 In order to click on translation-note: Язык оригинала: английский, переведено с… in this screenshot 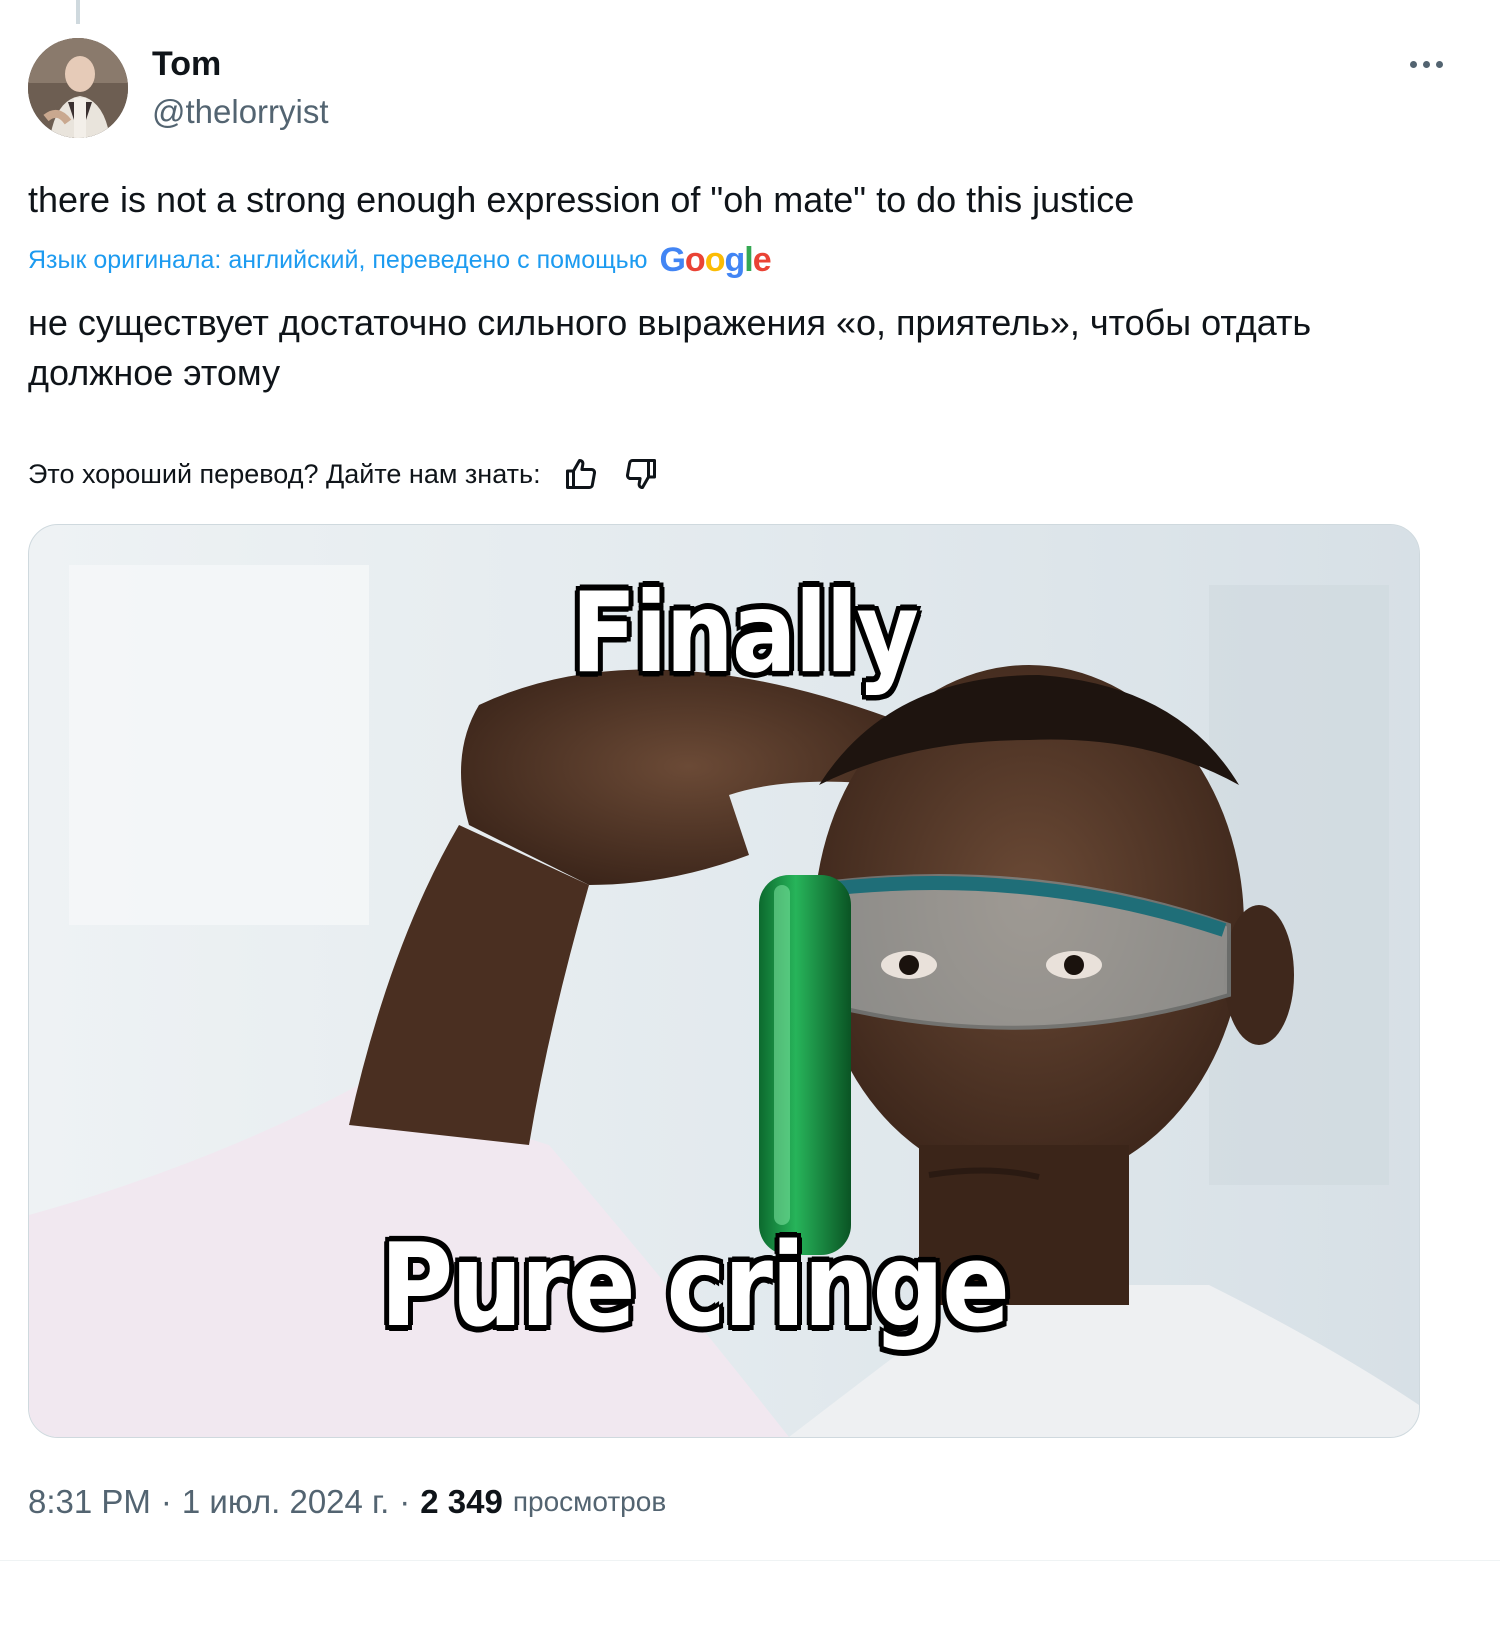, I will do `click(337, 260)`.